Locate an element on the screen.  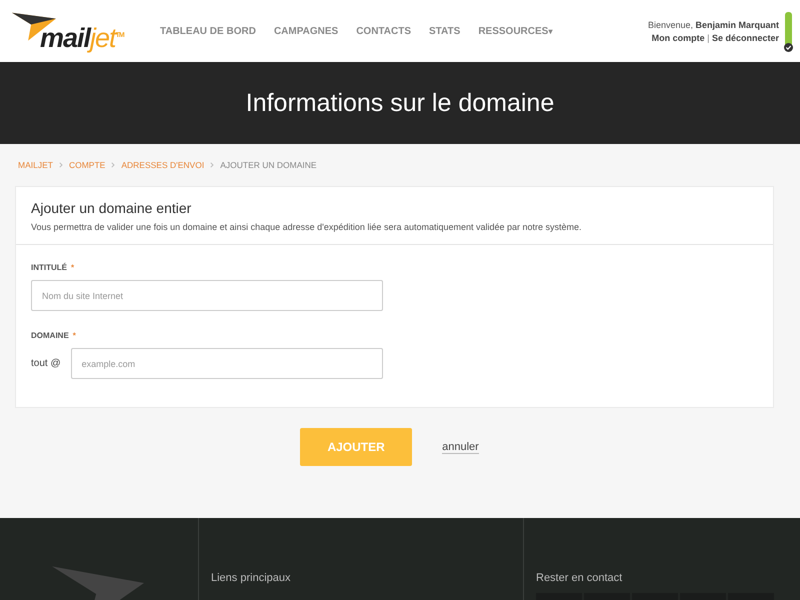
logout-link: Se déconnecter is located at coordinates (745, 37).